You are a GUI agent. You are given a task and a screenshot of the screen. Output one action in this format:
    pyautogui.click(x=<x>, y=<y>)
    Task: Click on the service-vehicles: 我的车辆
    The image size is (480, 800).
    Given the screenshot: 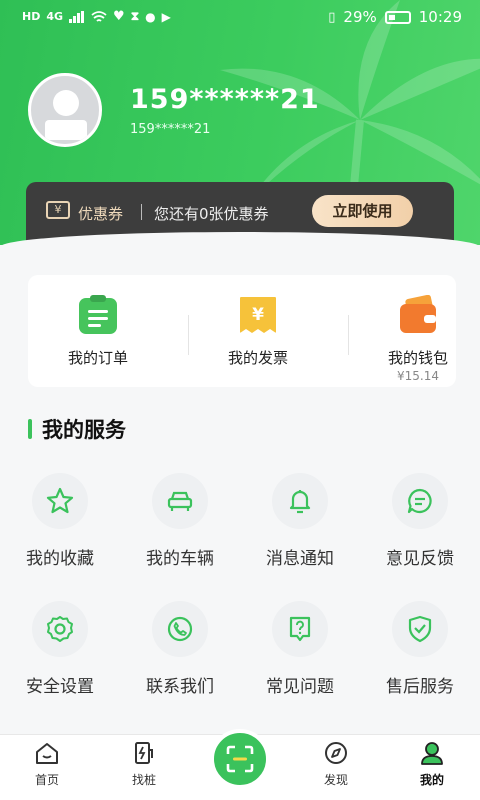 What is the action you would take?
    pyautogui.click(x=180, y=528)
    